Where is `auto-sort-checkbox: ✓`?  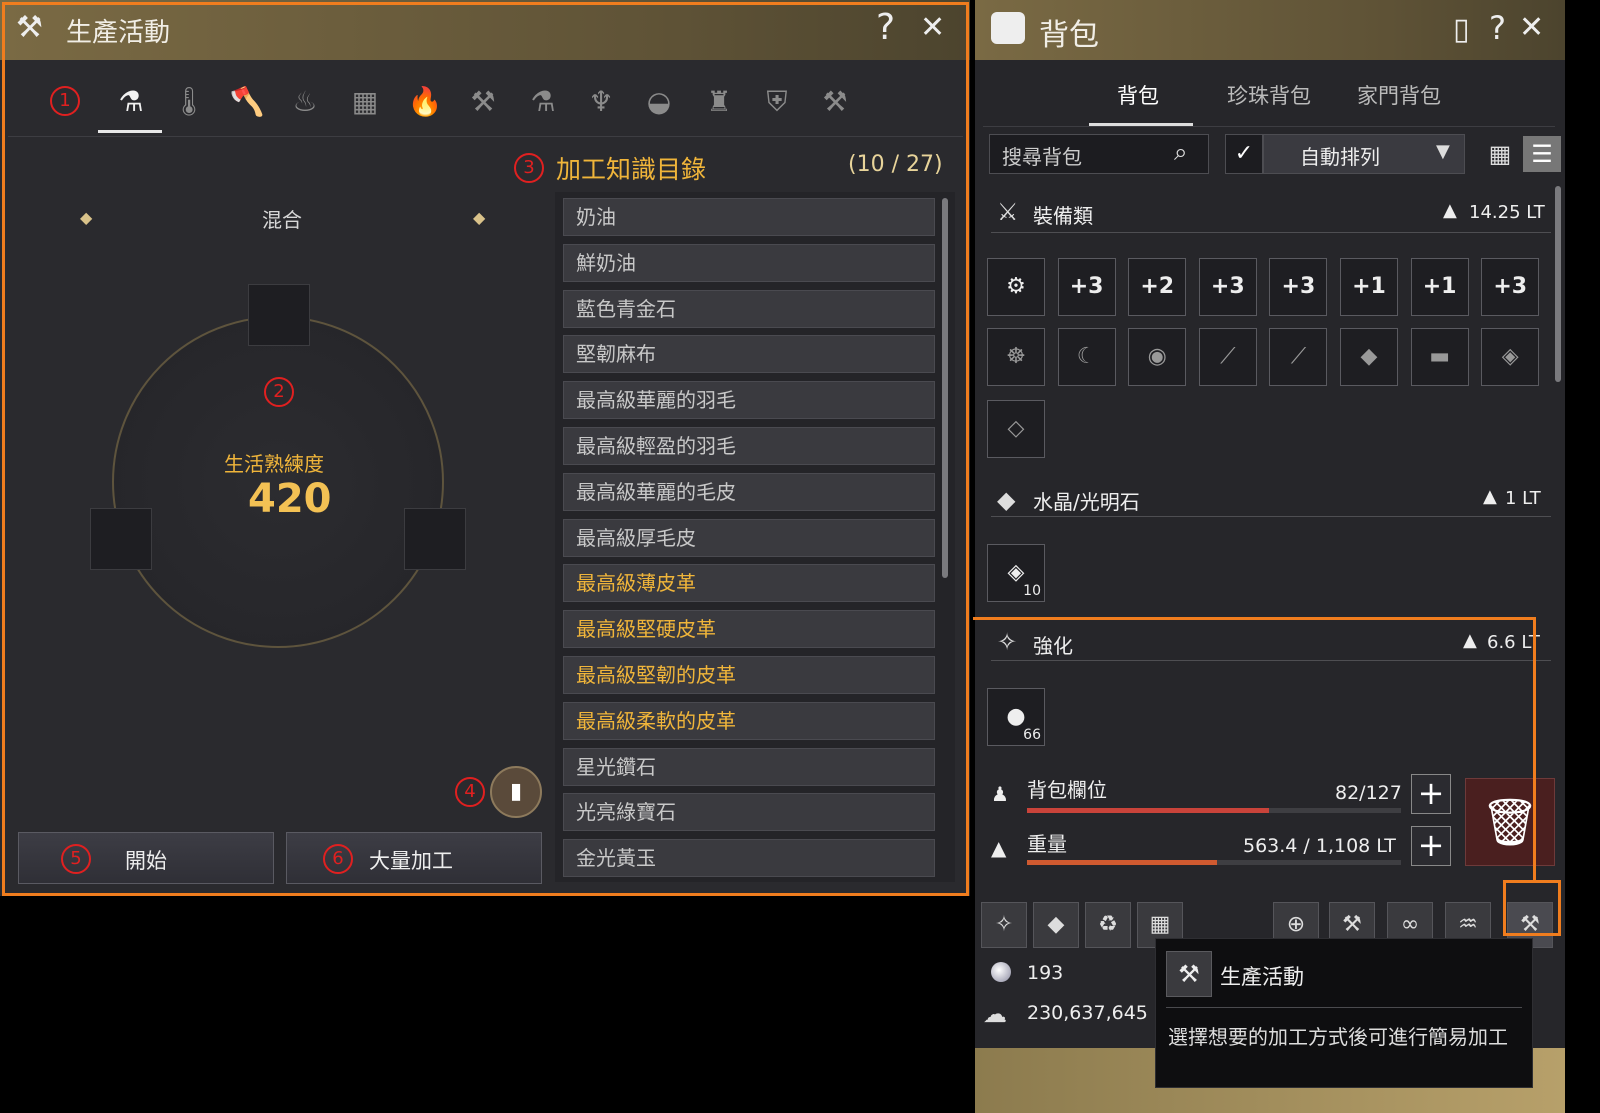 auto-sort-checkbox: ✓ is located at coordinates (1244, 154).